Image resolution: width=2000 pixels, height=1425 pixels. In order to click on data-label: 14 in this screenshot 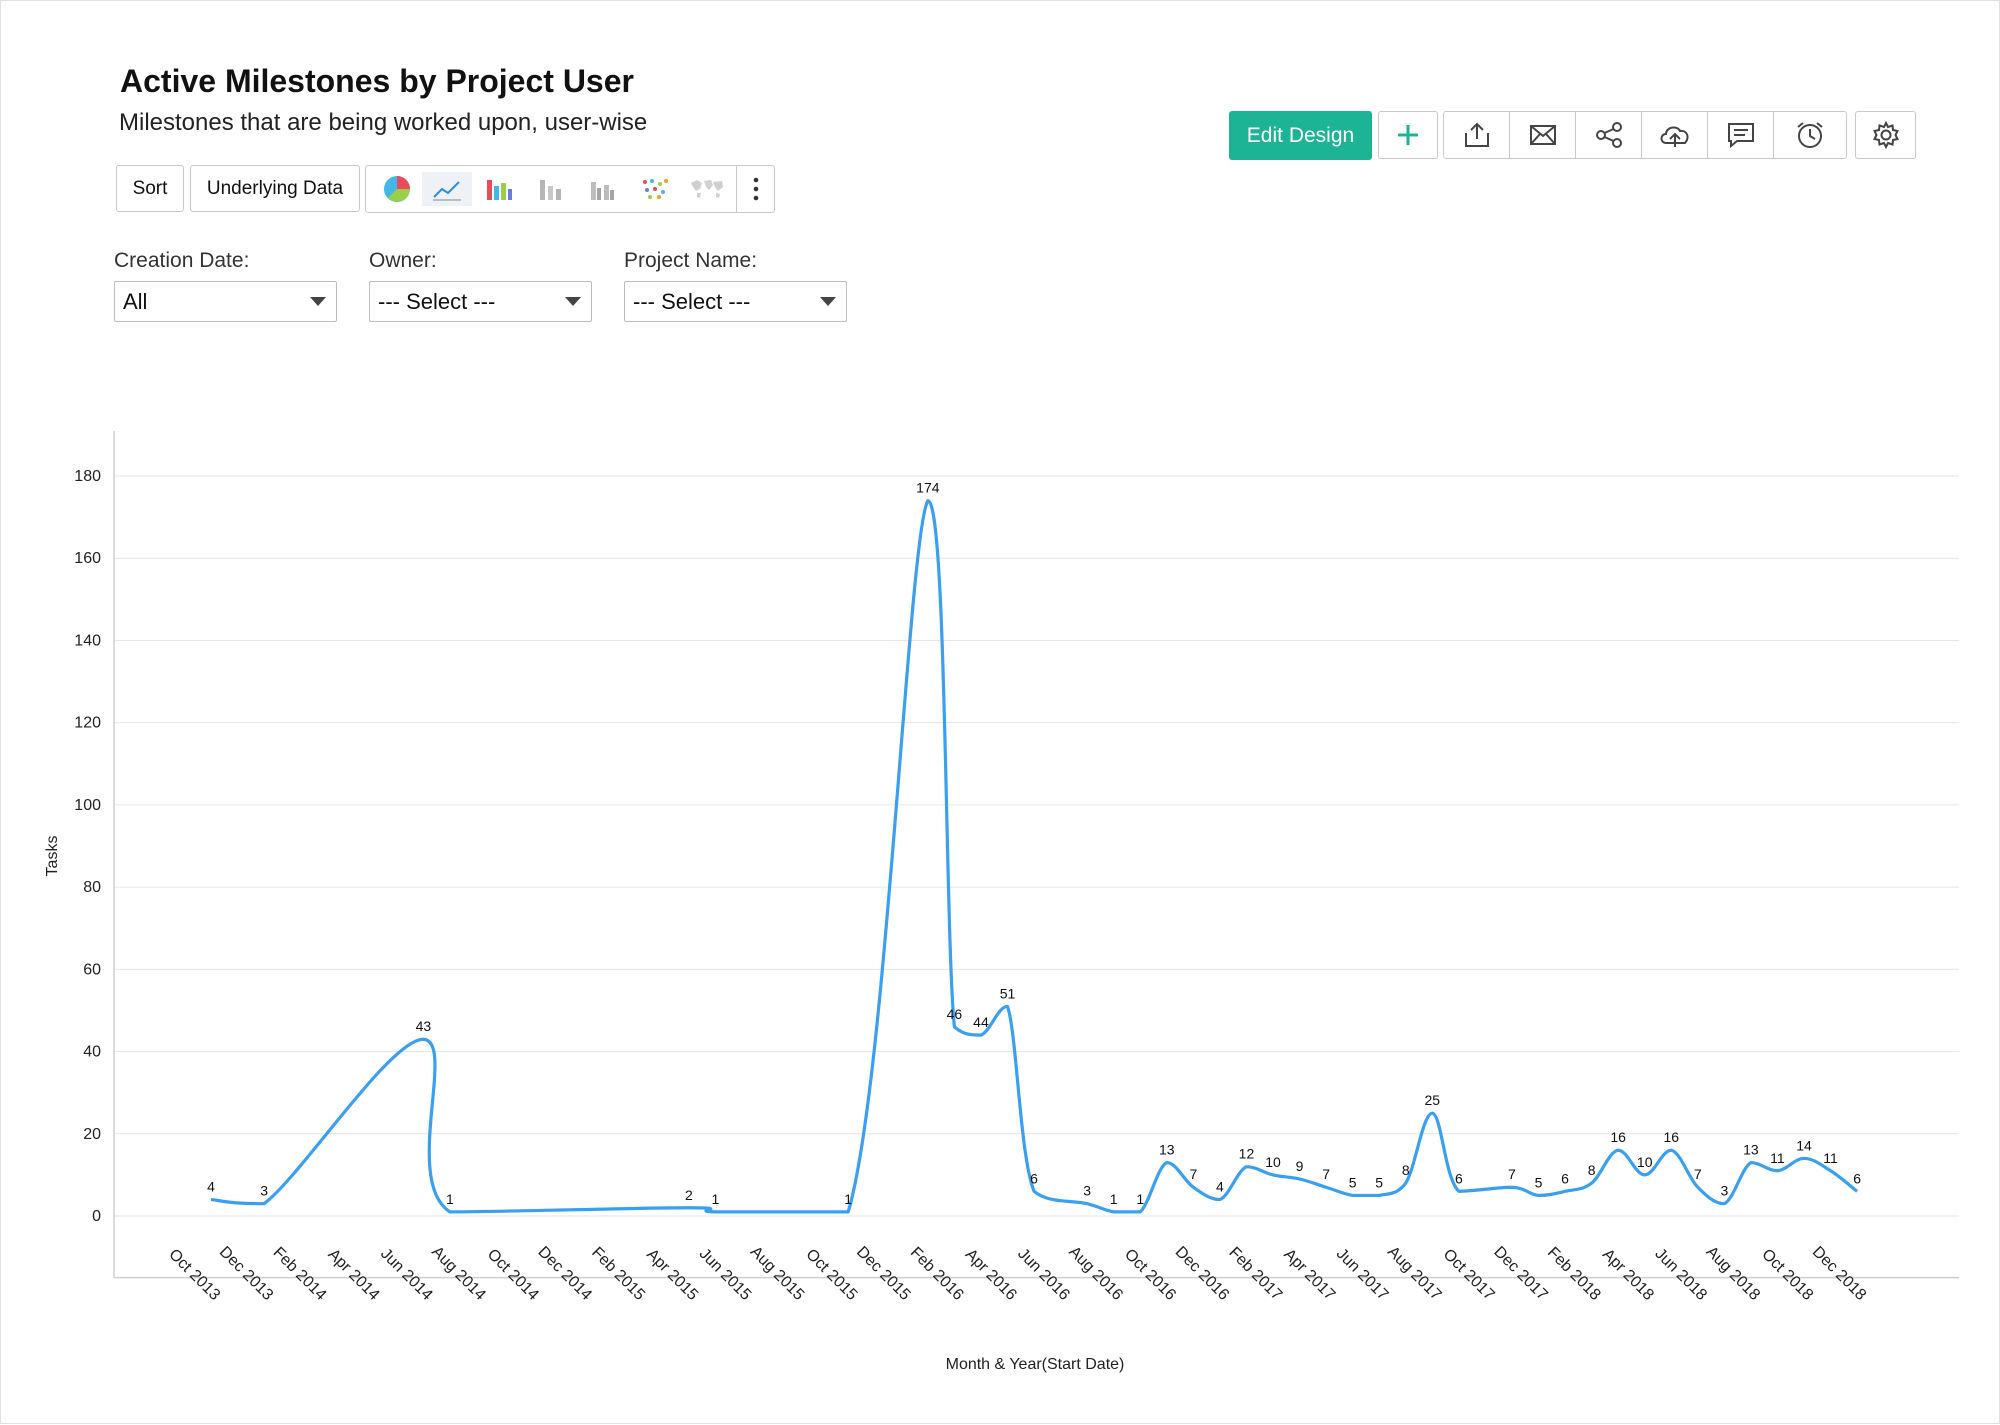, I will do `click(1804, 1145)`.